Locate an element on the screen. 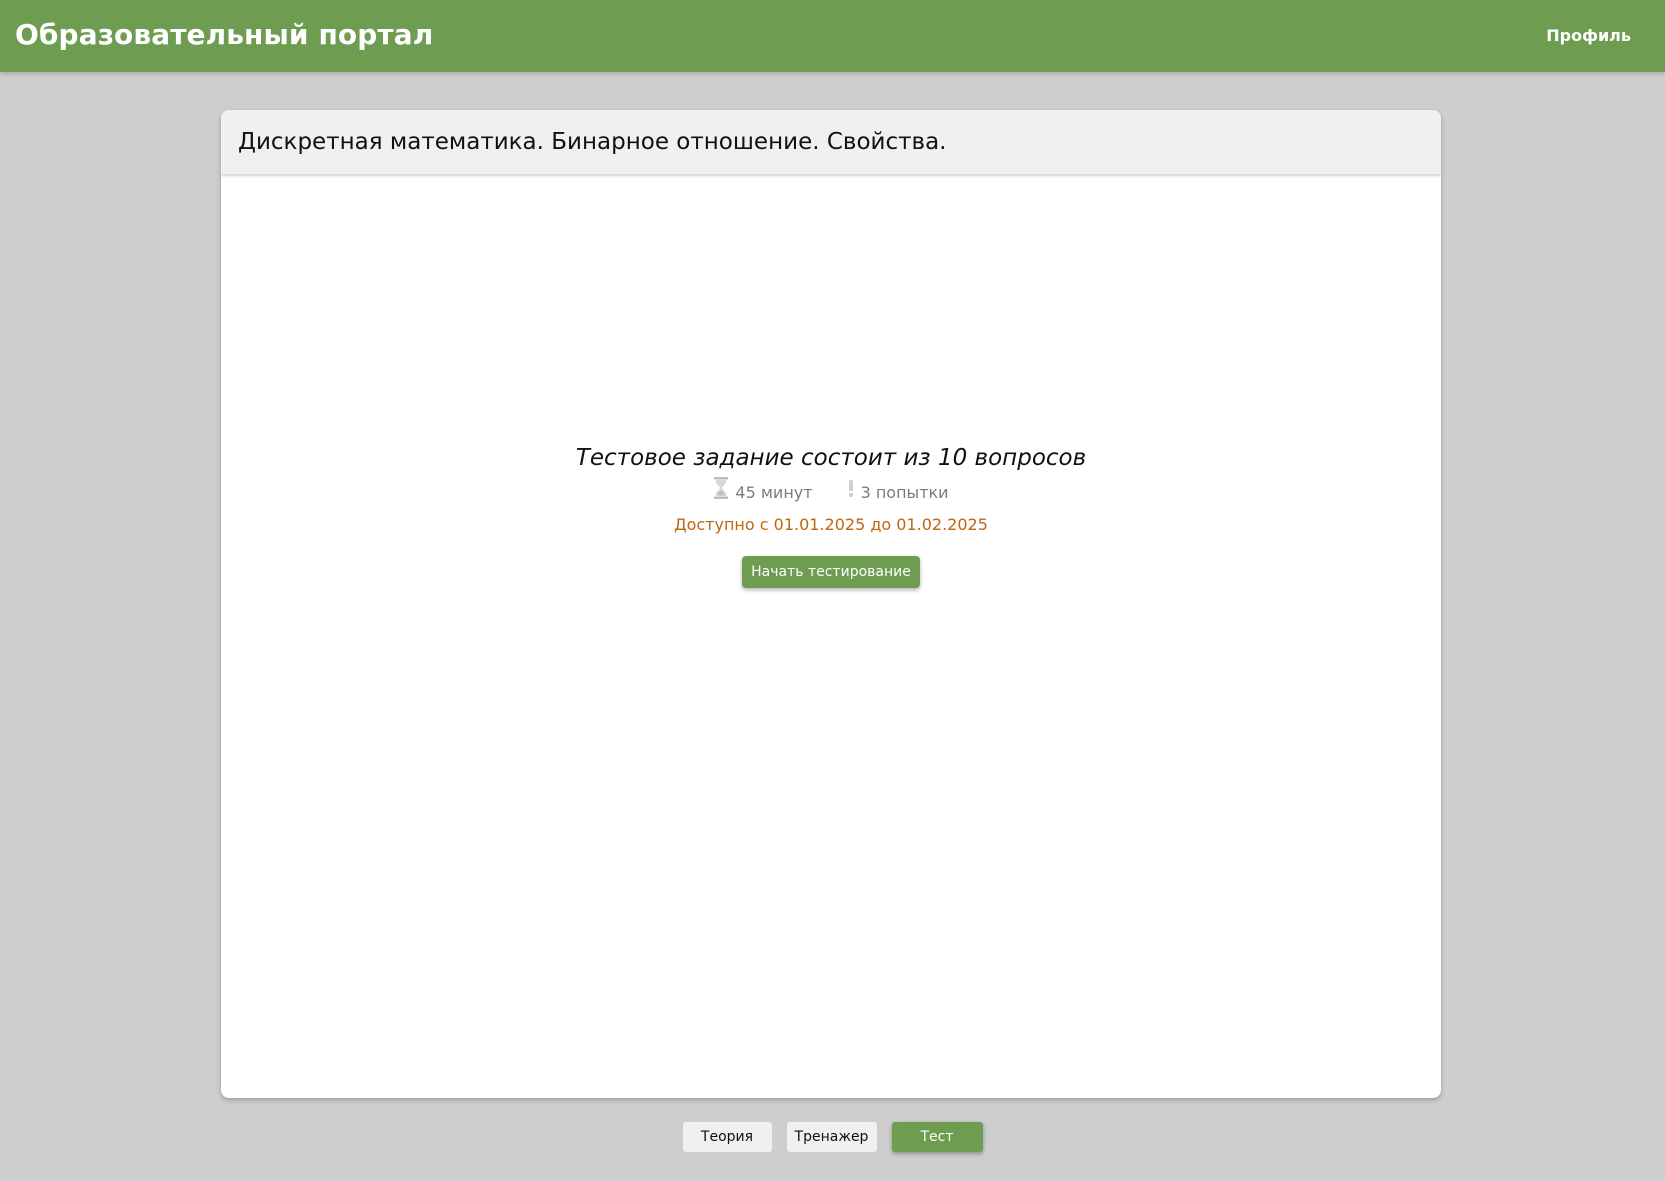 The width and height of the screenshot is (1665, 1181). app-title: Образовательный портал is located at coordinates (224, 34).